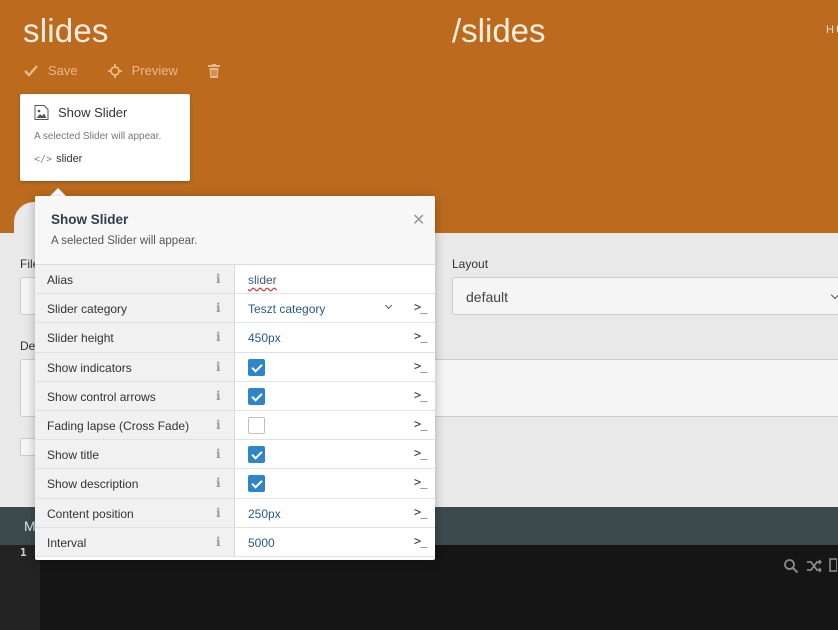 This screenshot has width=838, height=630. I want to click on property-row: Alias i slider, so click(235, 280).